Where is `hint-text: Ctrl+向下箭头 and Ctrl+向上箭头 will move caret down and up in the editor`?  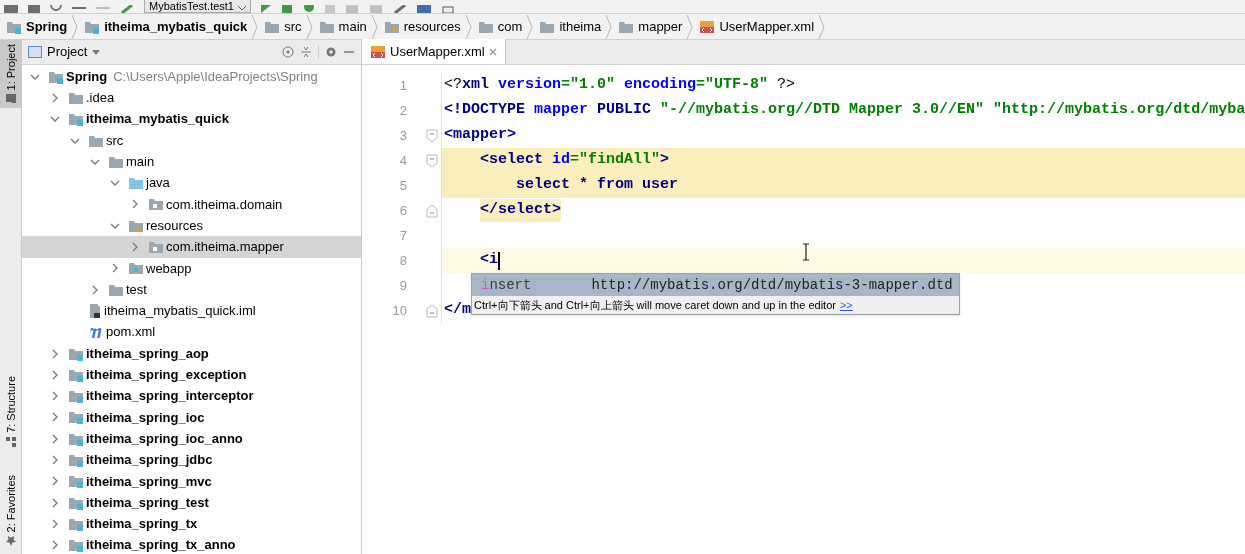 hint-text: Ctrl+向下箭头 and Ctrl+向上箭头 will move caret down and up in the editor is located at coordinates (655, 305).